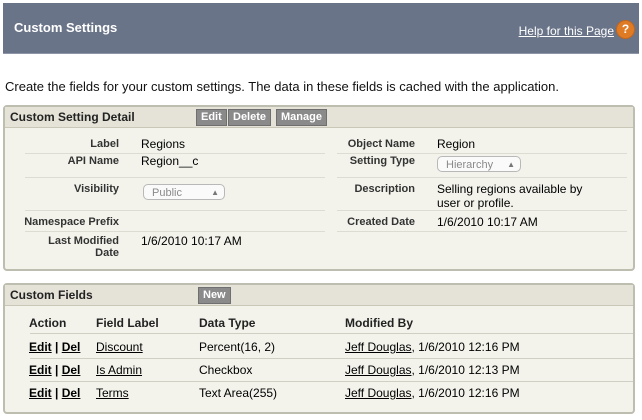 The width and height of the screenshot is (642, 420). What do you see at coordinates (384, 189) in the screenshot?
I see `description-label: Description` at bounding box center [384, 189].